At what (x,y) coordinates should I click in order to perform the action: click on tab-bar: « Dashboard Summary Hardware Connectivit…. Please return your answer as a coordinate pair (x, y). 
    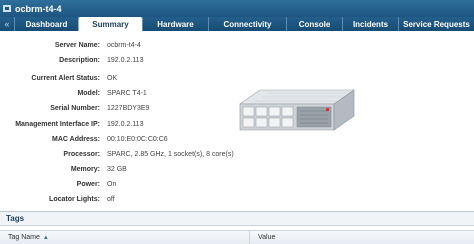
    Looking at the image, I should click on (237, 24).